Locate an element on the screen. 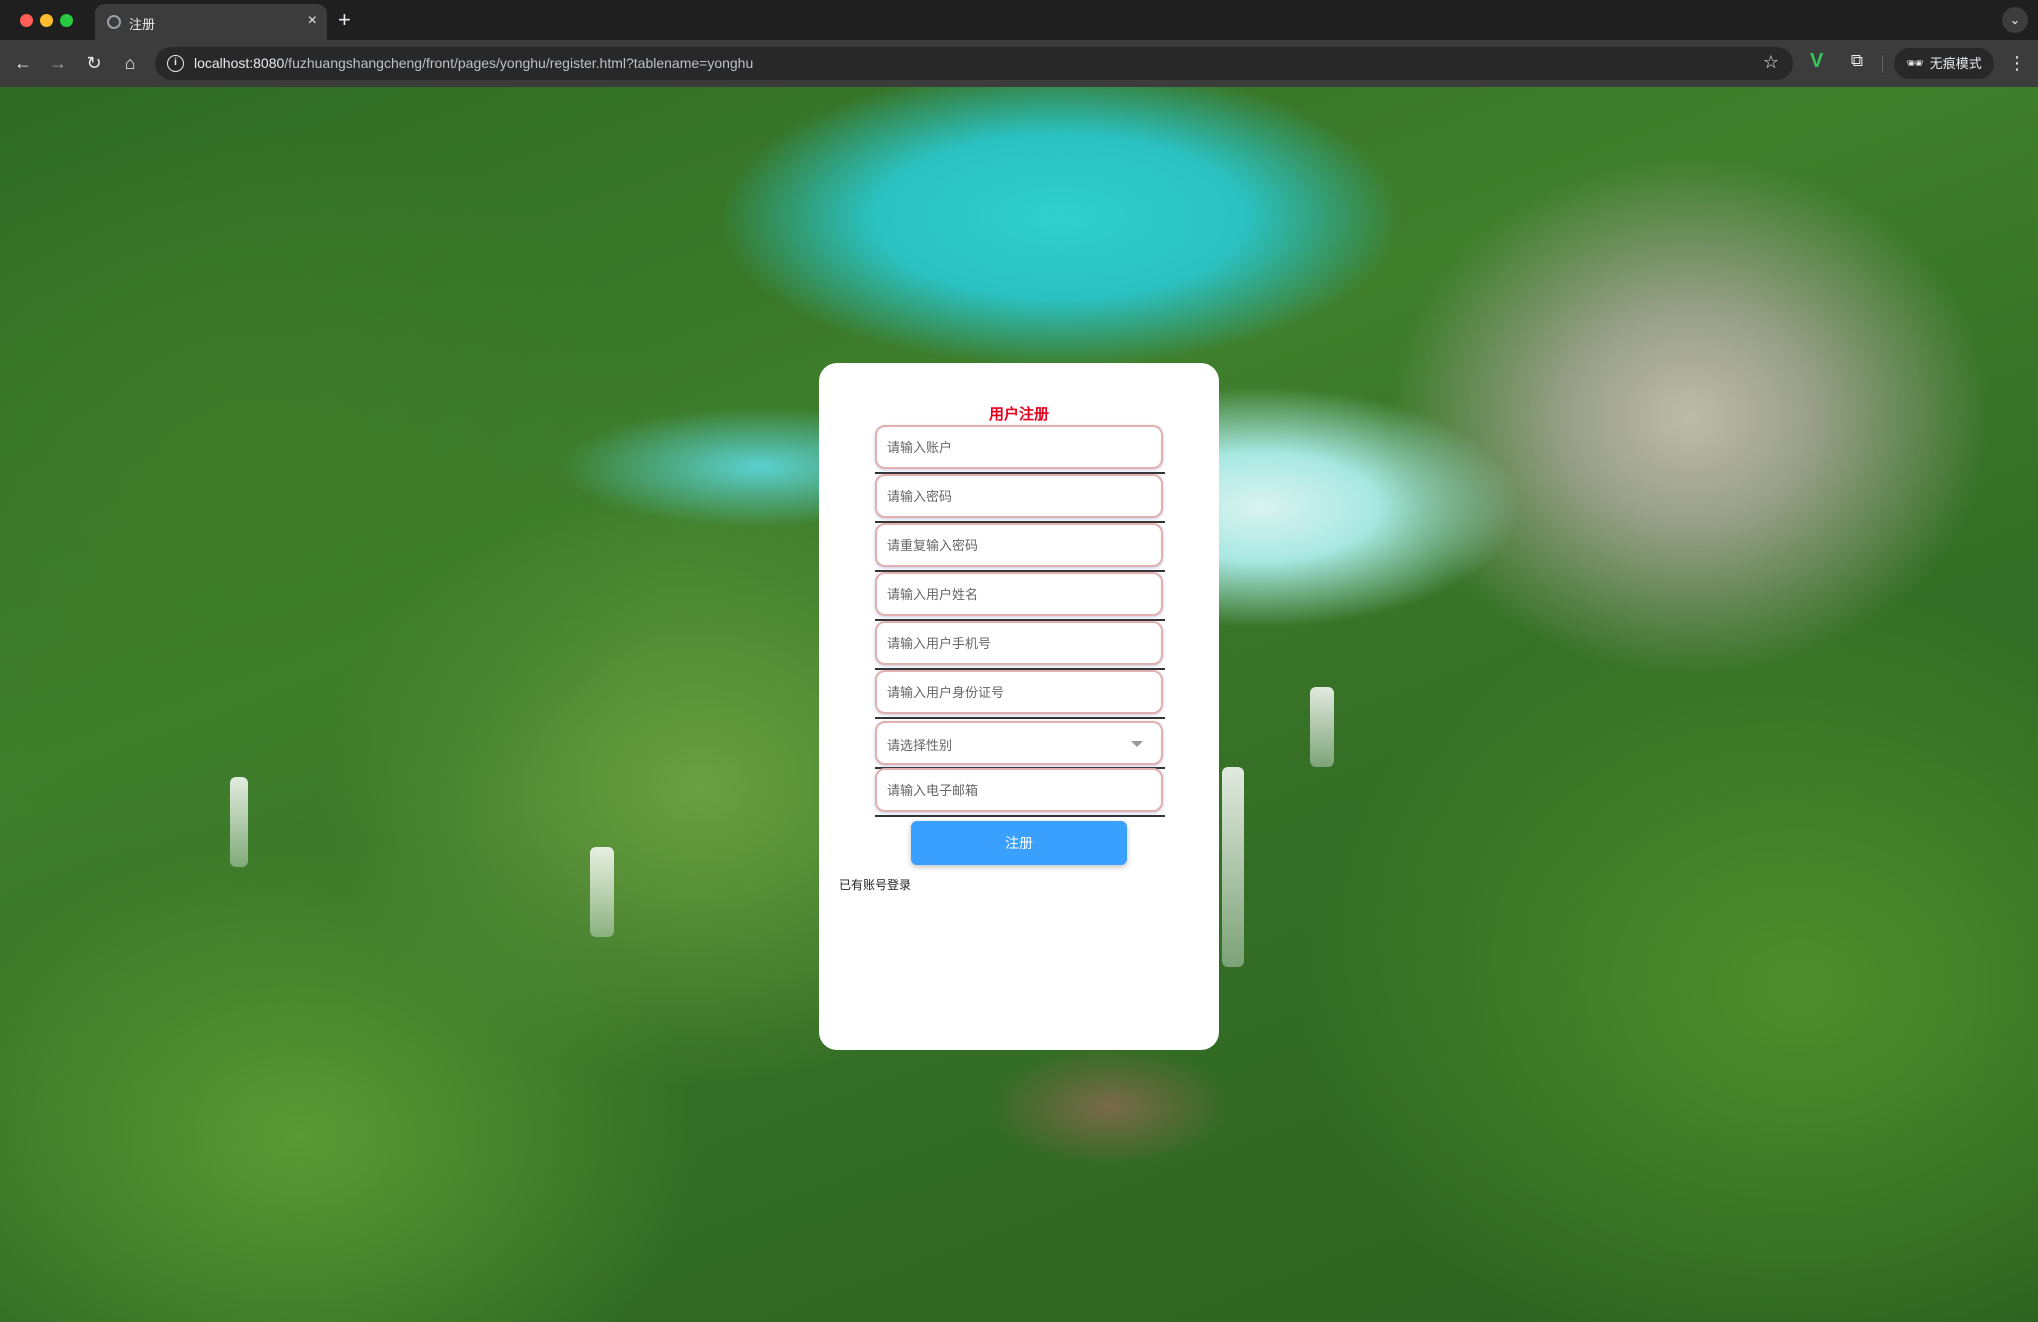 This screenshot has height=1322, width=2038. account-field is located at coordinates (1019, 447).